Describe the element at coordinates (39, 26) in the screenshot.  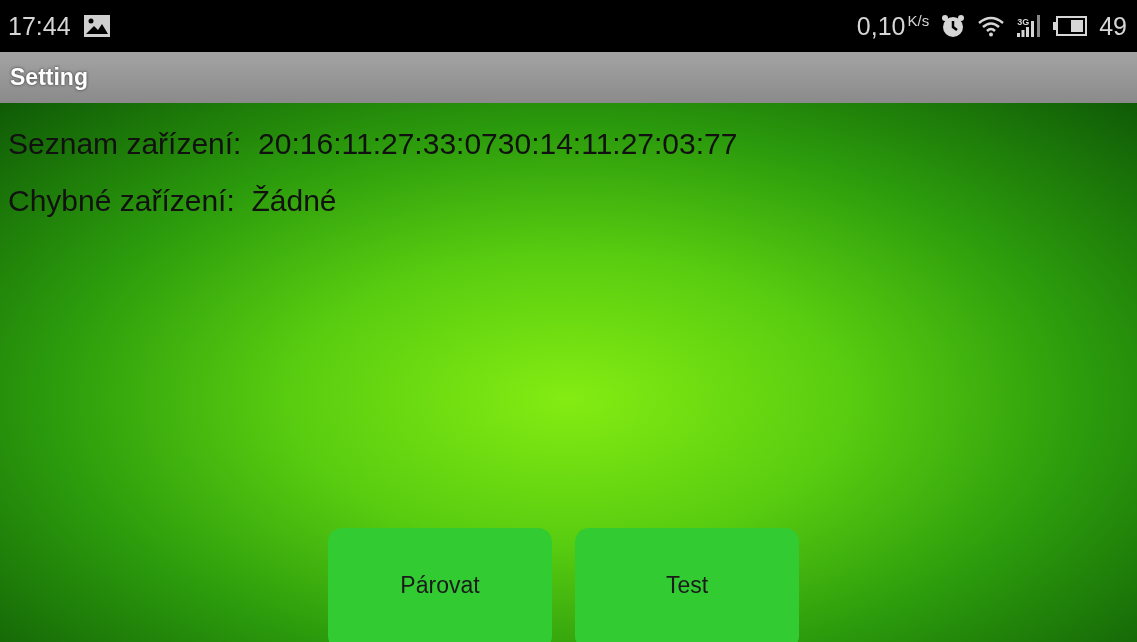
I see `clock: 17:44` at that location.